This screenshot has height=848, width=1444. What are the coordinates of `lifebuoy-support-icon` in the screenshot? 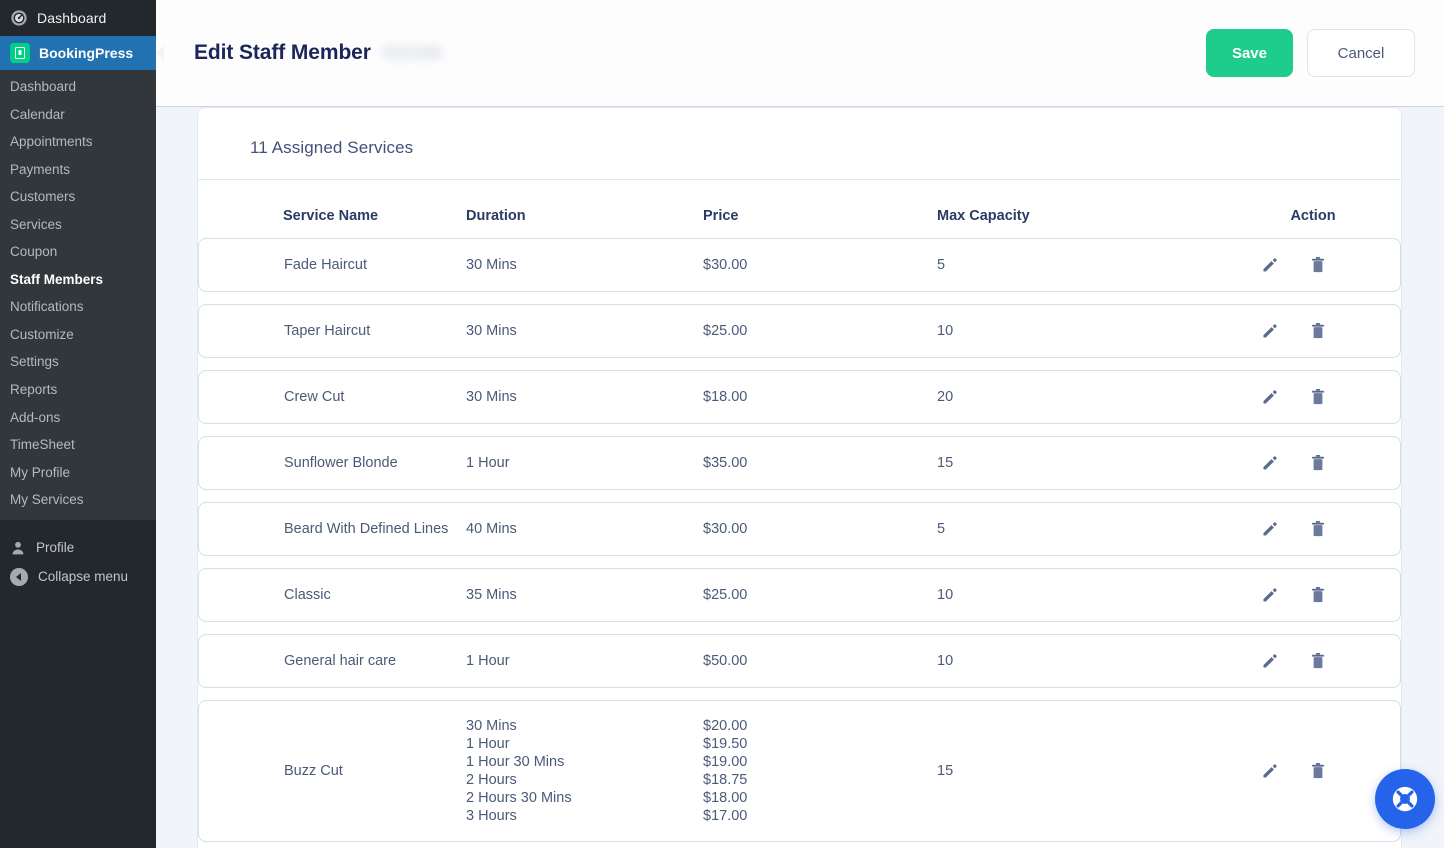 It's located at (1405, 799).